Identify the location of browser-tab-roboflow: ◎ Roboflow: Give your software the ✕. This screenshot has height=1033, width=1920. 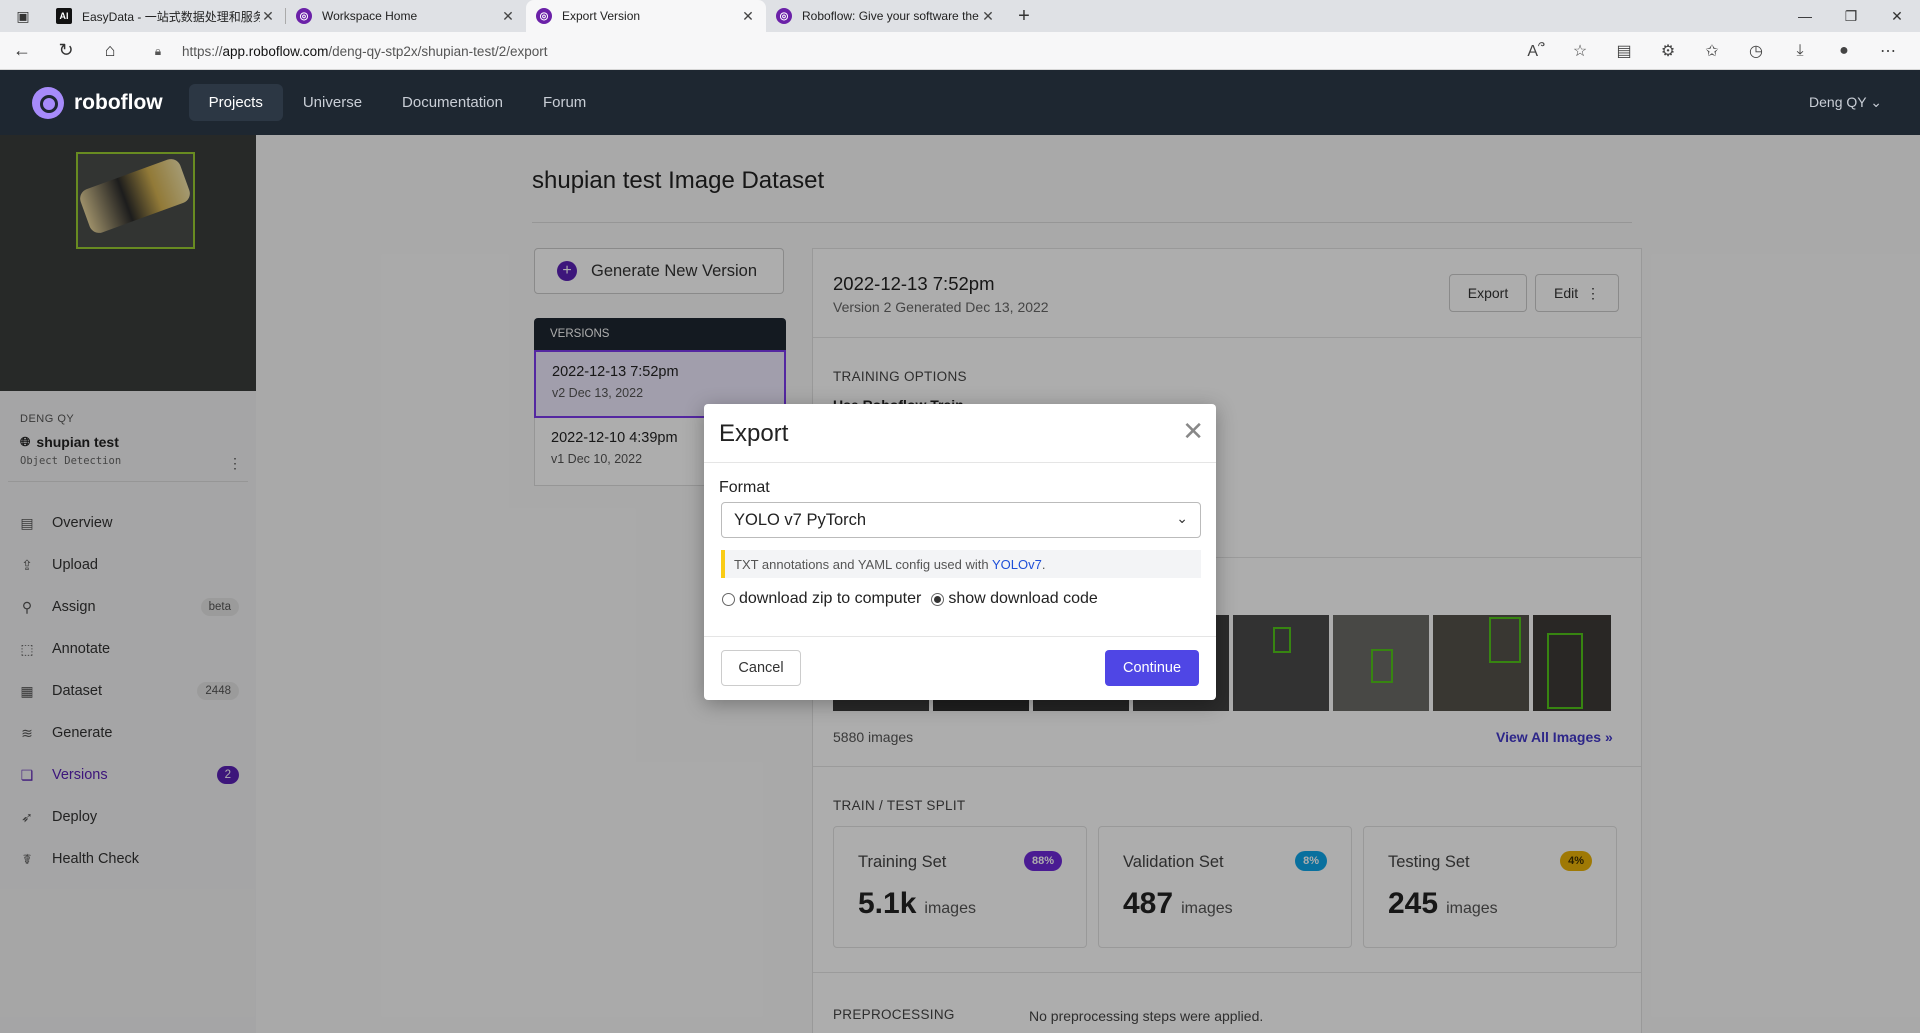
(886, 16).